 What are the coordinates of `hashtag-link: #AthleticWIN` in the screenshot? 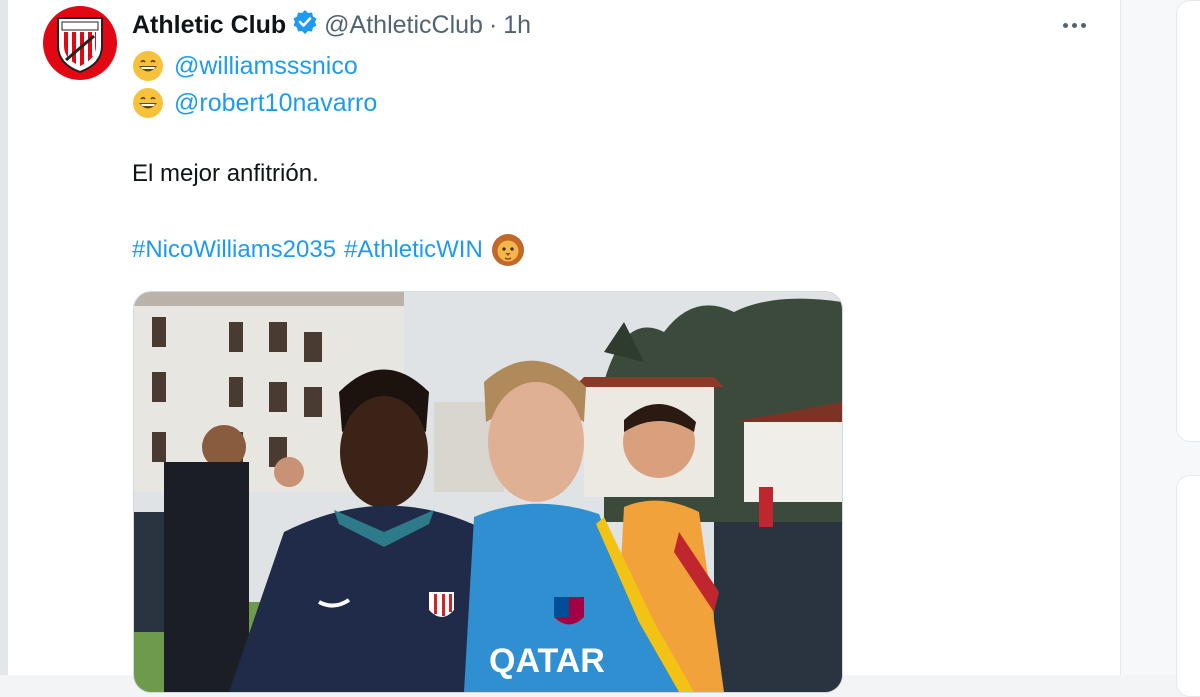 It's located at (413, 250).